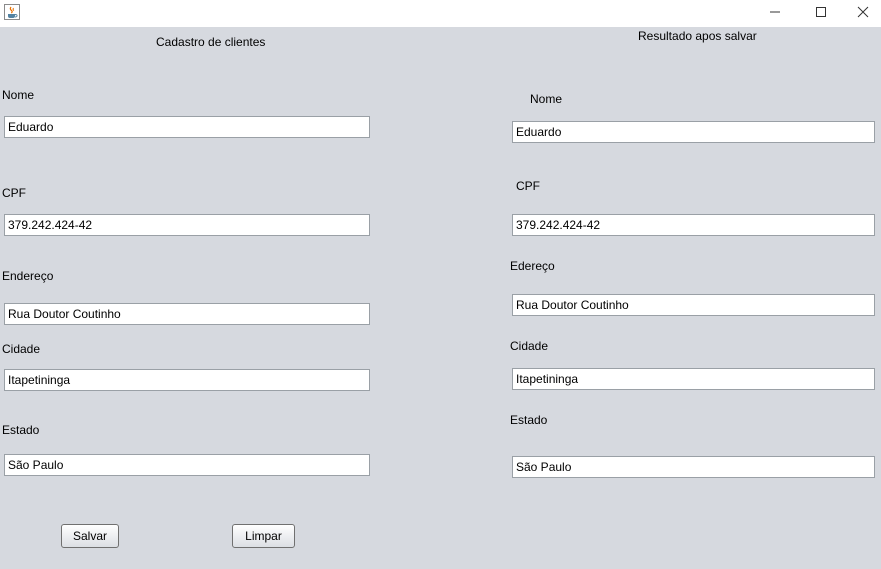  What do you see at coordinates (693, 379) in the screenshot?
I see `result-cidade-field: Itapetininga` at bounding box center [693, 379].